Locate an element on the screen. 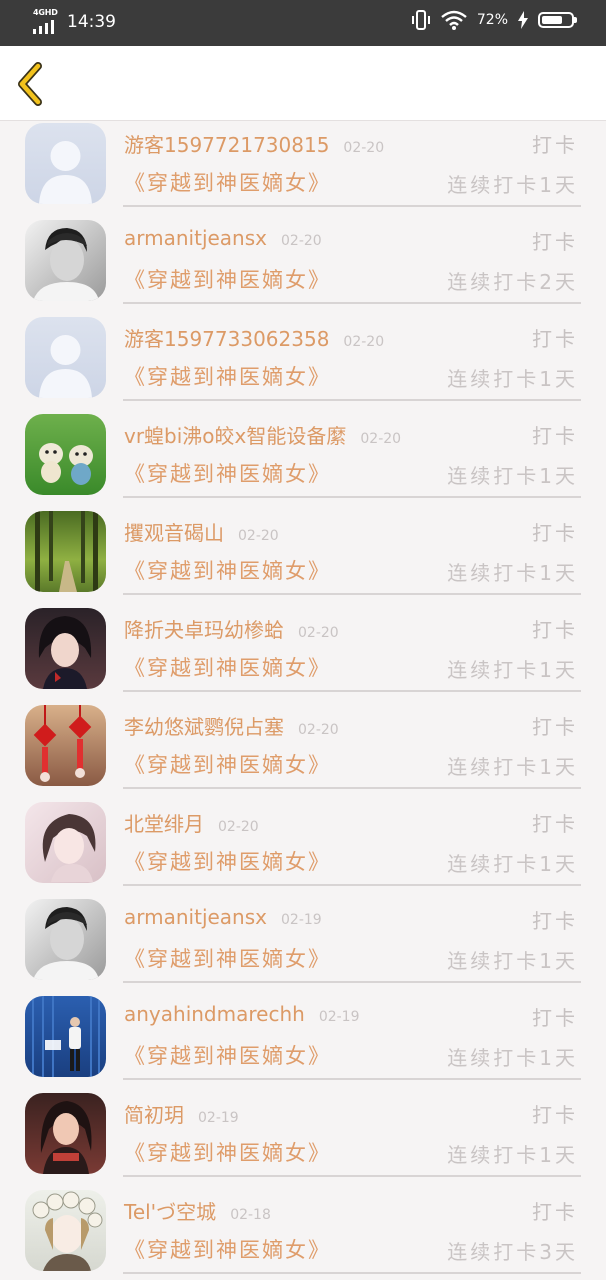 This screenshot has width=606, height=1280. anime-character-avatar is located at coordinates (65, 648).